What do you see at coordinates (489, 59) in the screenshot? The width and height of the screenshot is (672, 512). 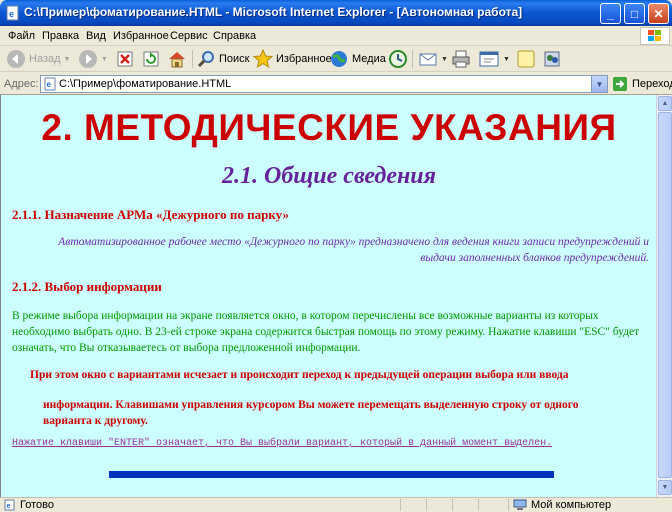 I see `edit-icon` at bounding box center [489, 59].